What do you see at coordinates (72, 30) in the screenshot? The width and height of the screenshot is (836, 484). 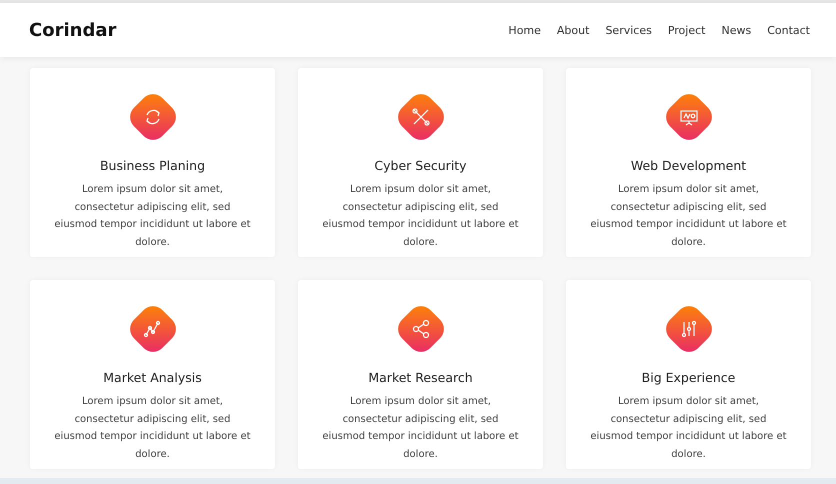 I see `brand-logo: Corindar` at bounding box center [72, 30].